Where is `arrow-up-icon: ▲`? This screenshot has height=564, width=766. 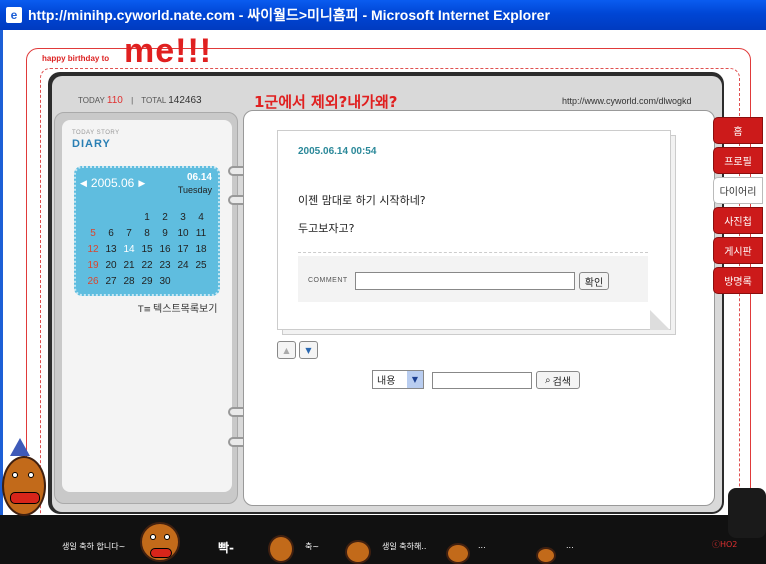
arrow-up-icon: ▲ is located at coordinates (286, 350).